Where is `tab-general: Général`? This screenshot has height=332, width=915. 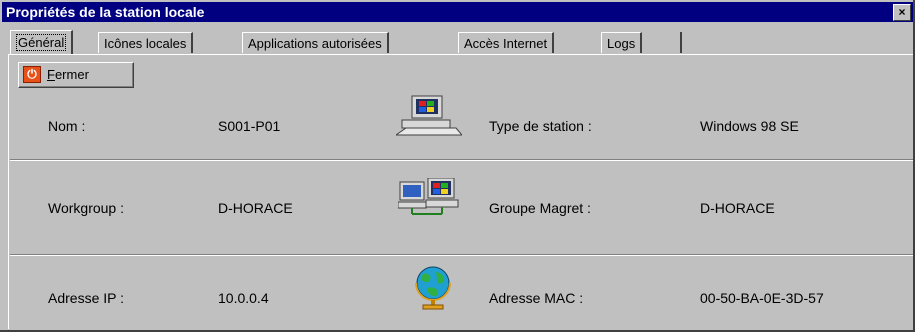 tab-general: Général is located at coordinates (42, 42).